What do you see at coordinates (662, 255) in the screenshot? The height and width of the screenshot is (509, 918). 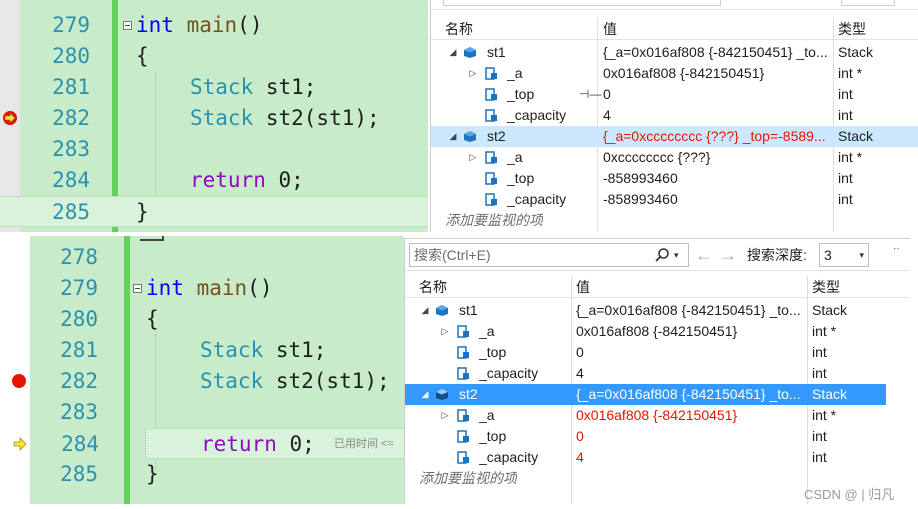 I see `search-icon` at bounding box center [662, 255].